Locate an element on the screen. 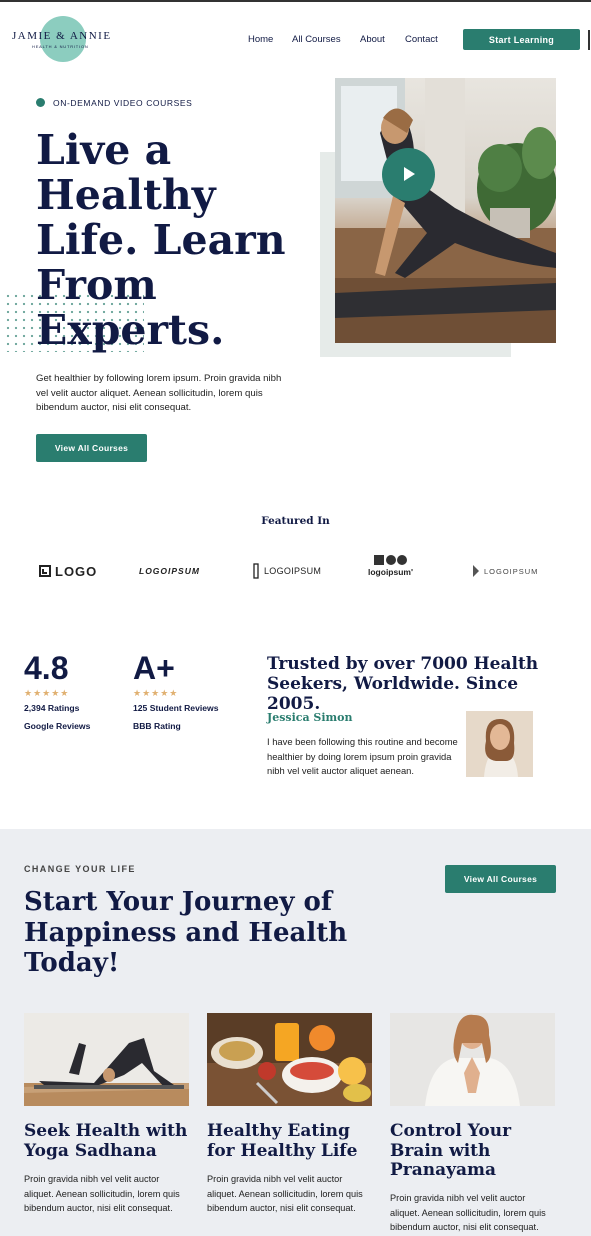 The image size is (591, 1236). review-count: 125 Student Reviews is located at coordinates (176, 708).